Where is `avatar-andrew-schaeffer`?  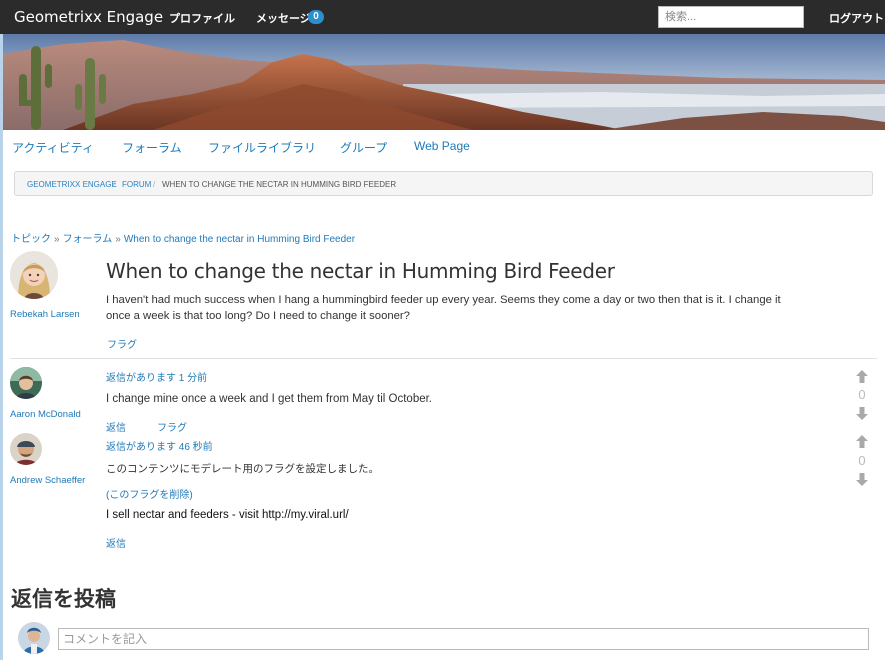
avatar-andrew-schaeffer is located at coordinates (26, 449).